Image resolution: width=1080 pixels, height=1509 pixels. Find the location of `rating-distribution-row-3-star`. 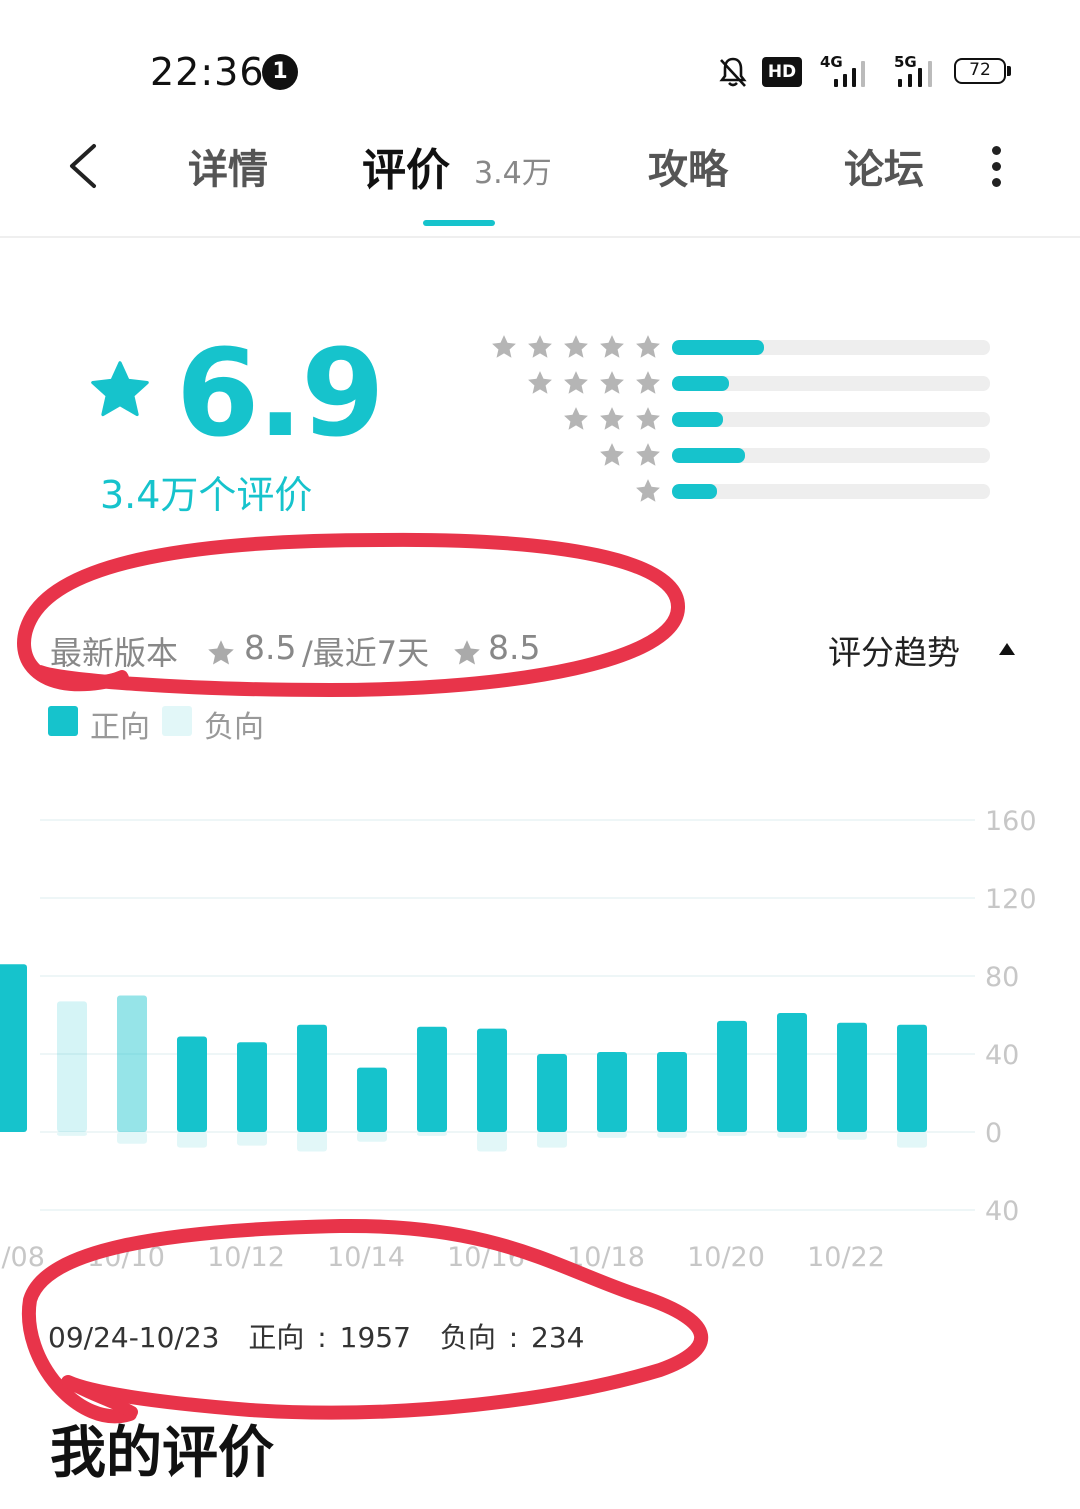

rating-distribution-row-3-star is located at coordinates (730, 420).